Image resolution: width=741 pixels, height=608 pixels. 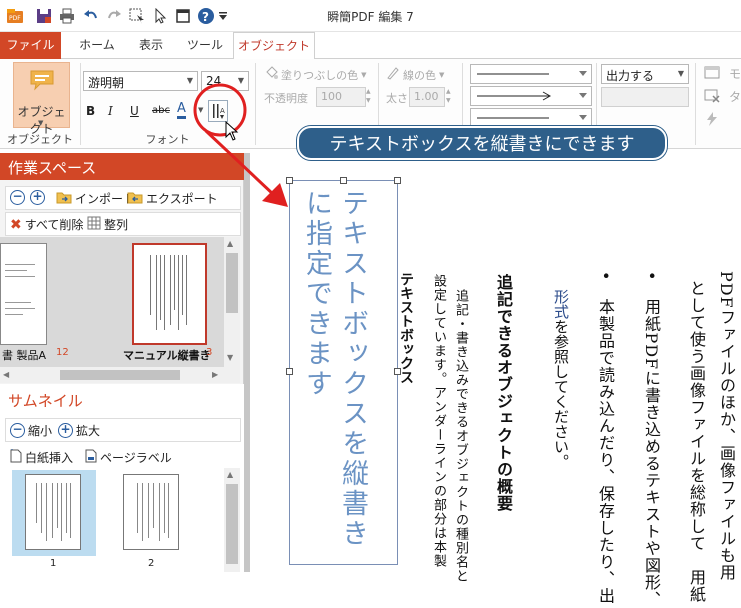 What do you see at coordinates (120, 302) in the screenshot?
I see `document-list: 書 製品A 12 マニュアル縦書き 3` at bounding box center [120, 302].